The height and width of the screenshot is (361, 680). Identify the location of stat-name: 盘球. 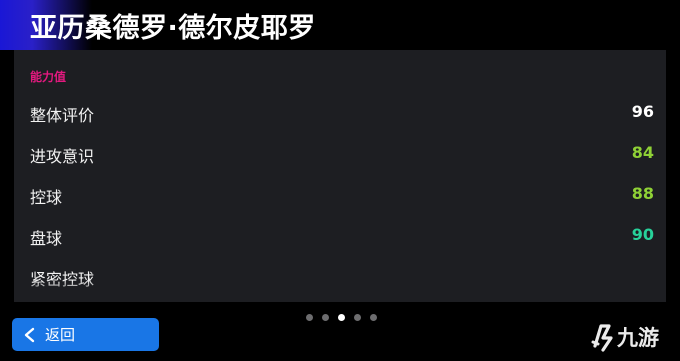
(46, 238).